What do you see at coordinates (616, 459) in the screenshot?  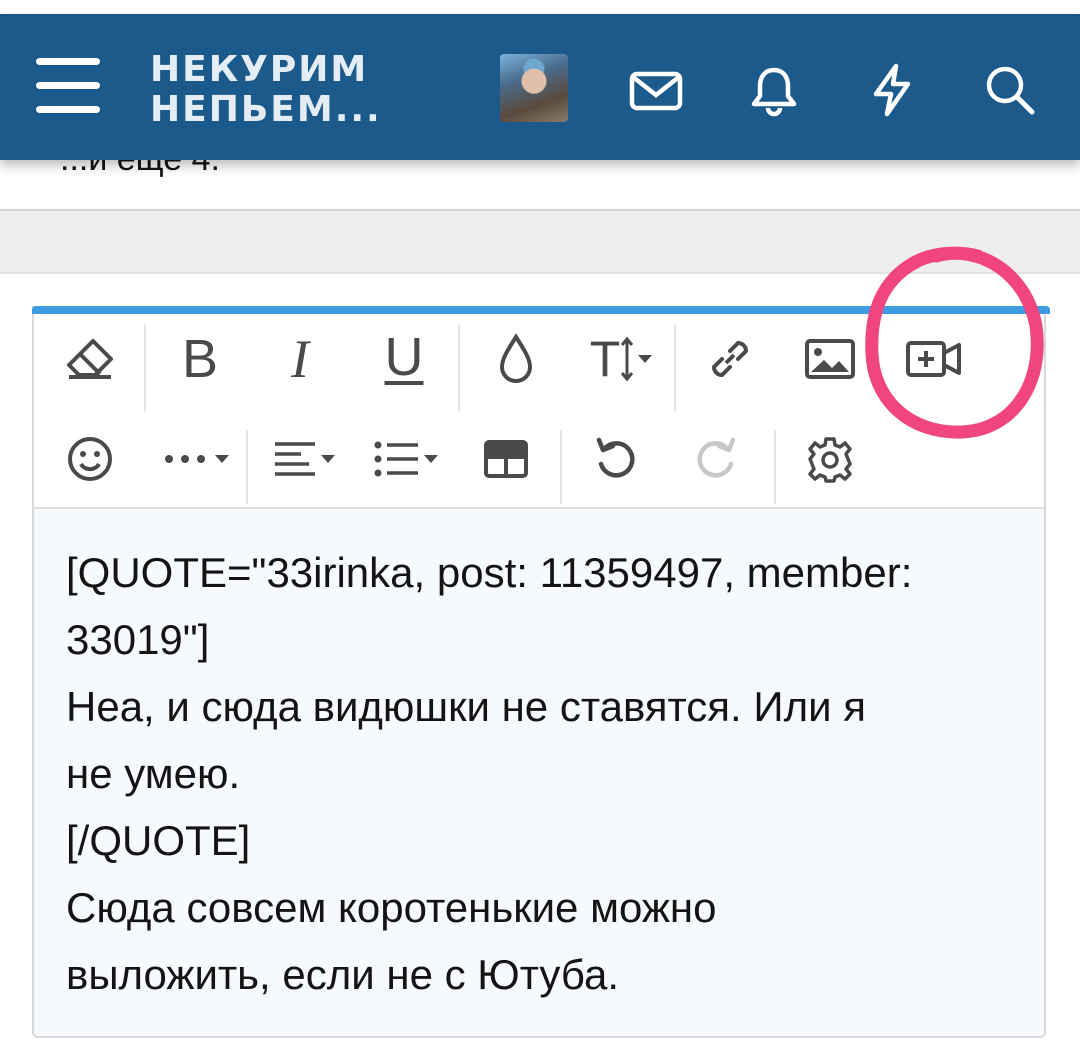 I see `undo-icon` at bounding box center [616, 459].